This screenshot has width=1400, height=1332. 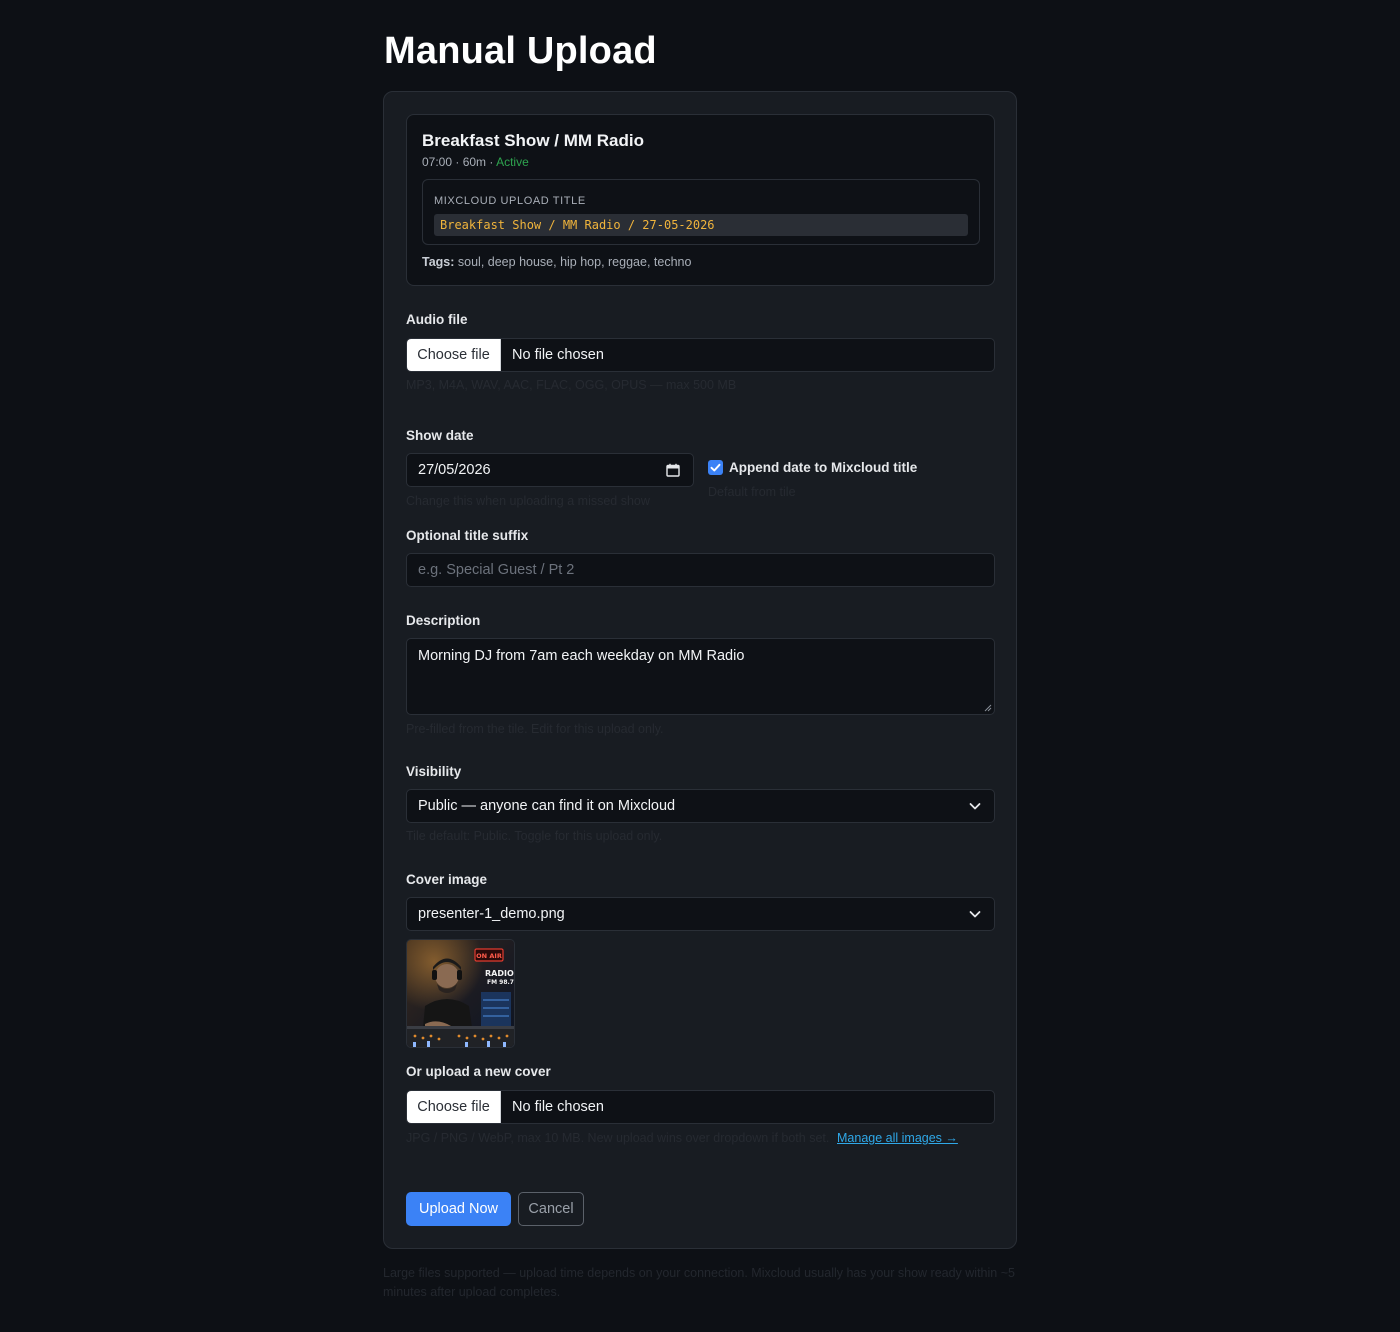 What do you see at coordinates (551, 1209) in the screenshot?
I see `cancel-button: Cancel` at bounding box center [551, 1209].